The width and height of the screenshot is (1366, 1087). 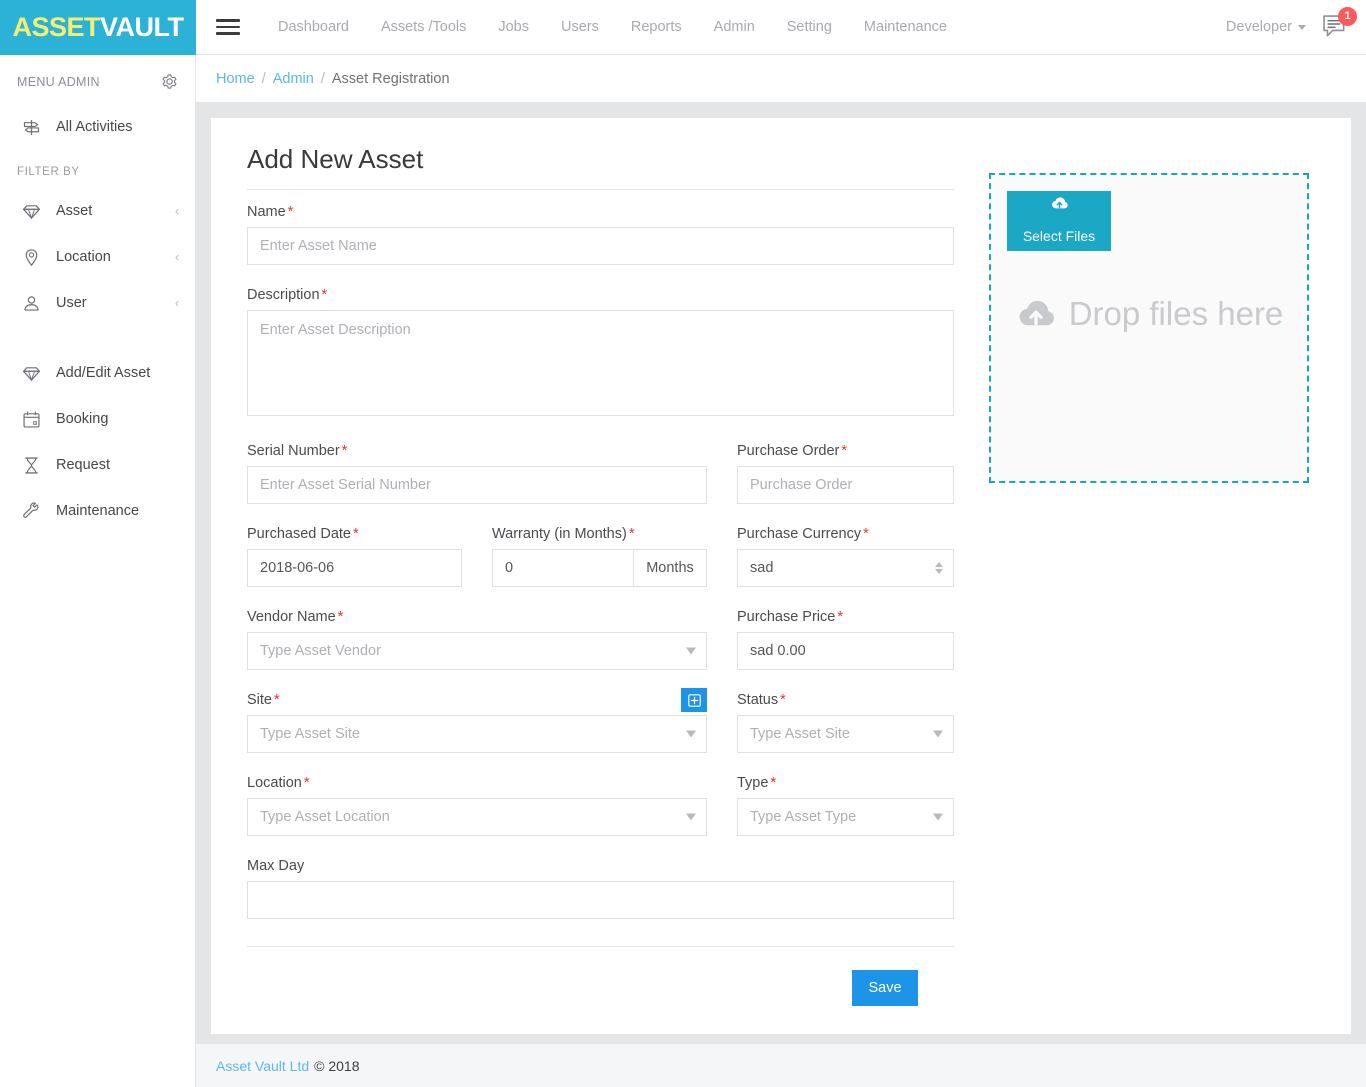 I want to click on sidebar-item-all-activities: All Activities, so click(x=97, y=127).